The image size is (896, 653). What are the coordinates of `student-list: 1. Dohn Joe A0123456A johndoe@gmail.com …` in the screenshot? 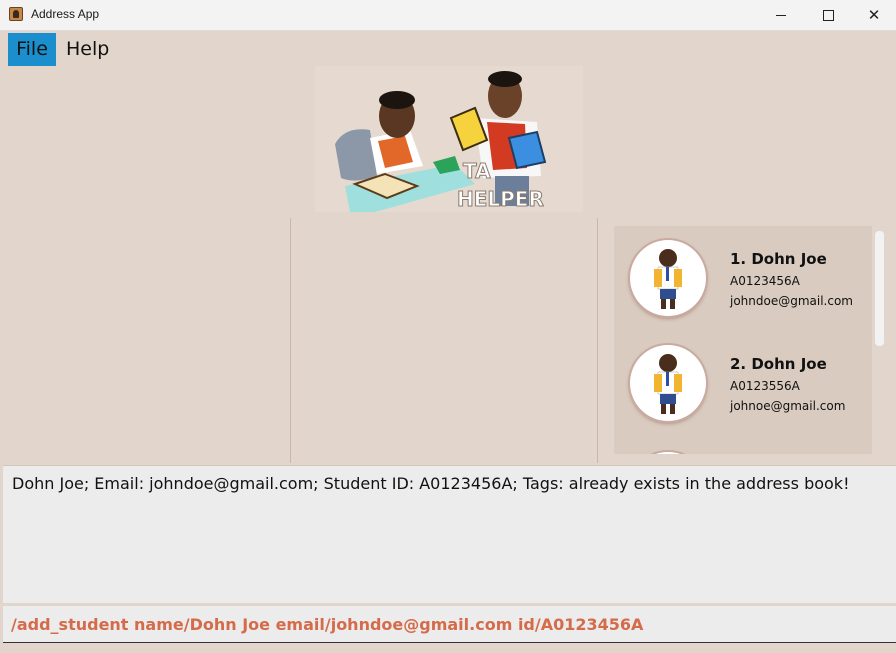 It's located at (743, 340).